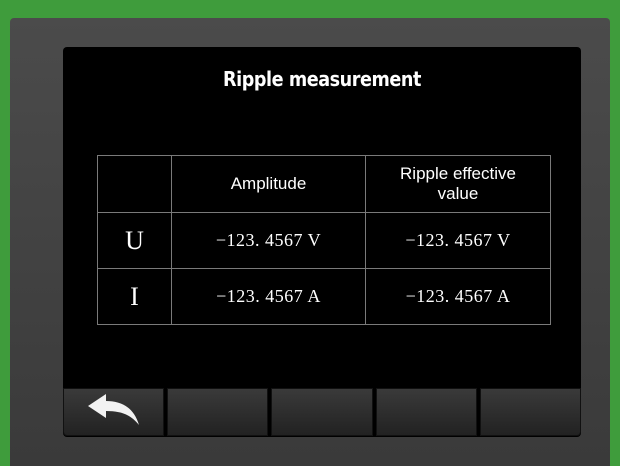 This screenshot has height=466, width=620. I want to click on table-row: U −123. 4567 V −123. 4567 V, so click(324, 240).